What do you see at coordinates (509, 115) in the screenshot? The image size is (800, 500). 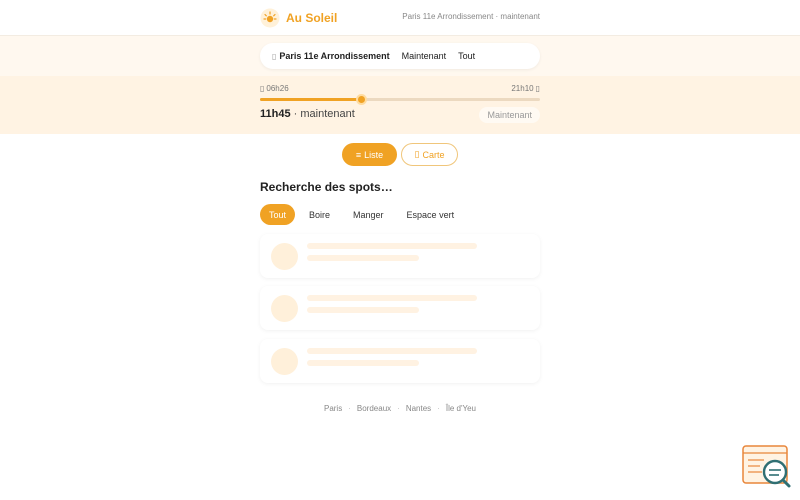 I see `now-button: Maintenant` at bounding box center [509, 115].